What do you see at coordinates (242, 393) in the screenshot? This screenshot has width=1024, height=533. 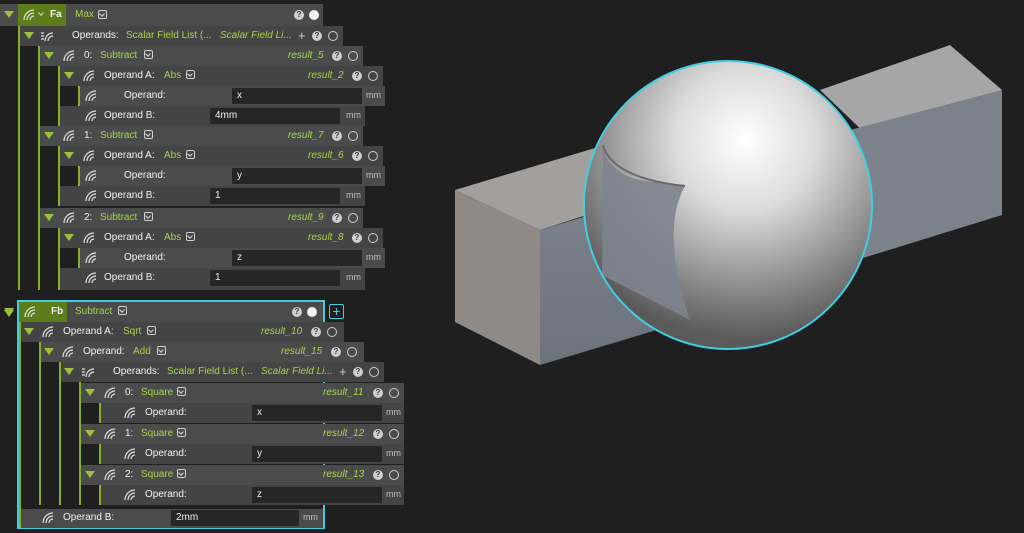 I see `fb-item-0: 0: Square result_11 ?` at bounding box center [242, 393].